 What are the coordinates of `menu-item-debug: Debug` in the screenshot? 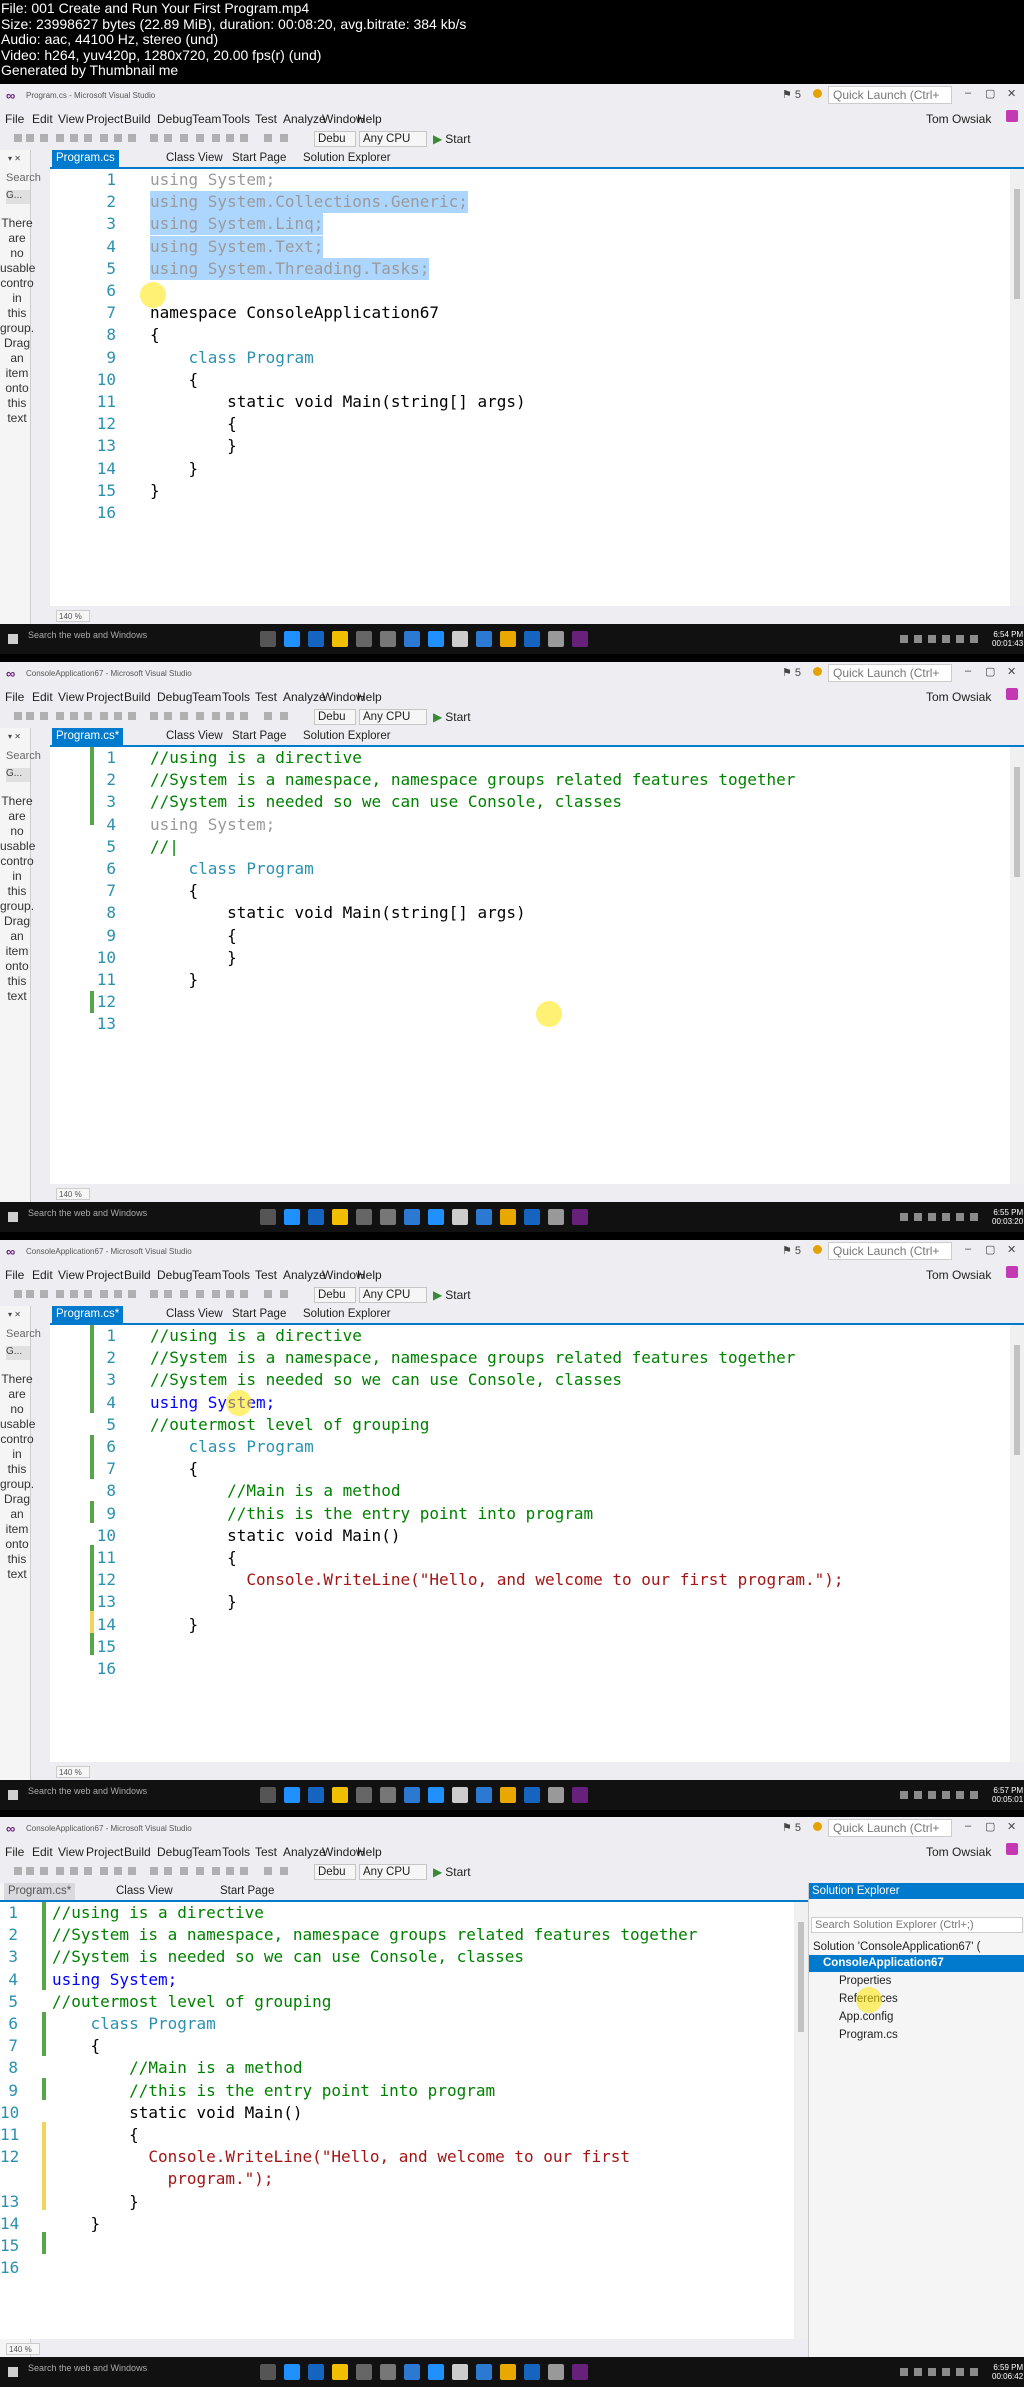 It's located at (174, 697).